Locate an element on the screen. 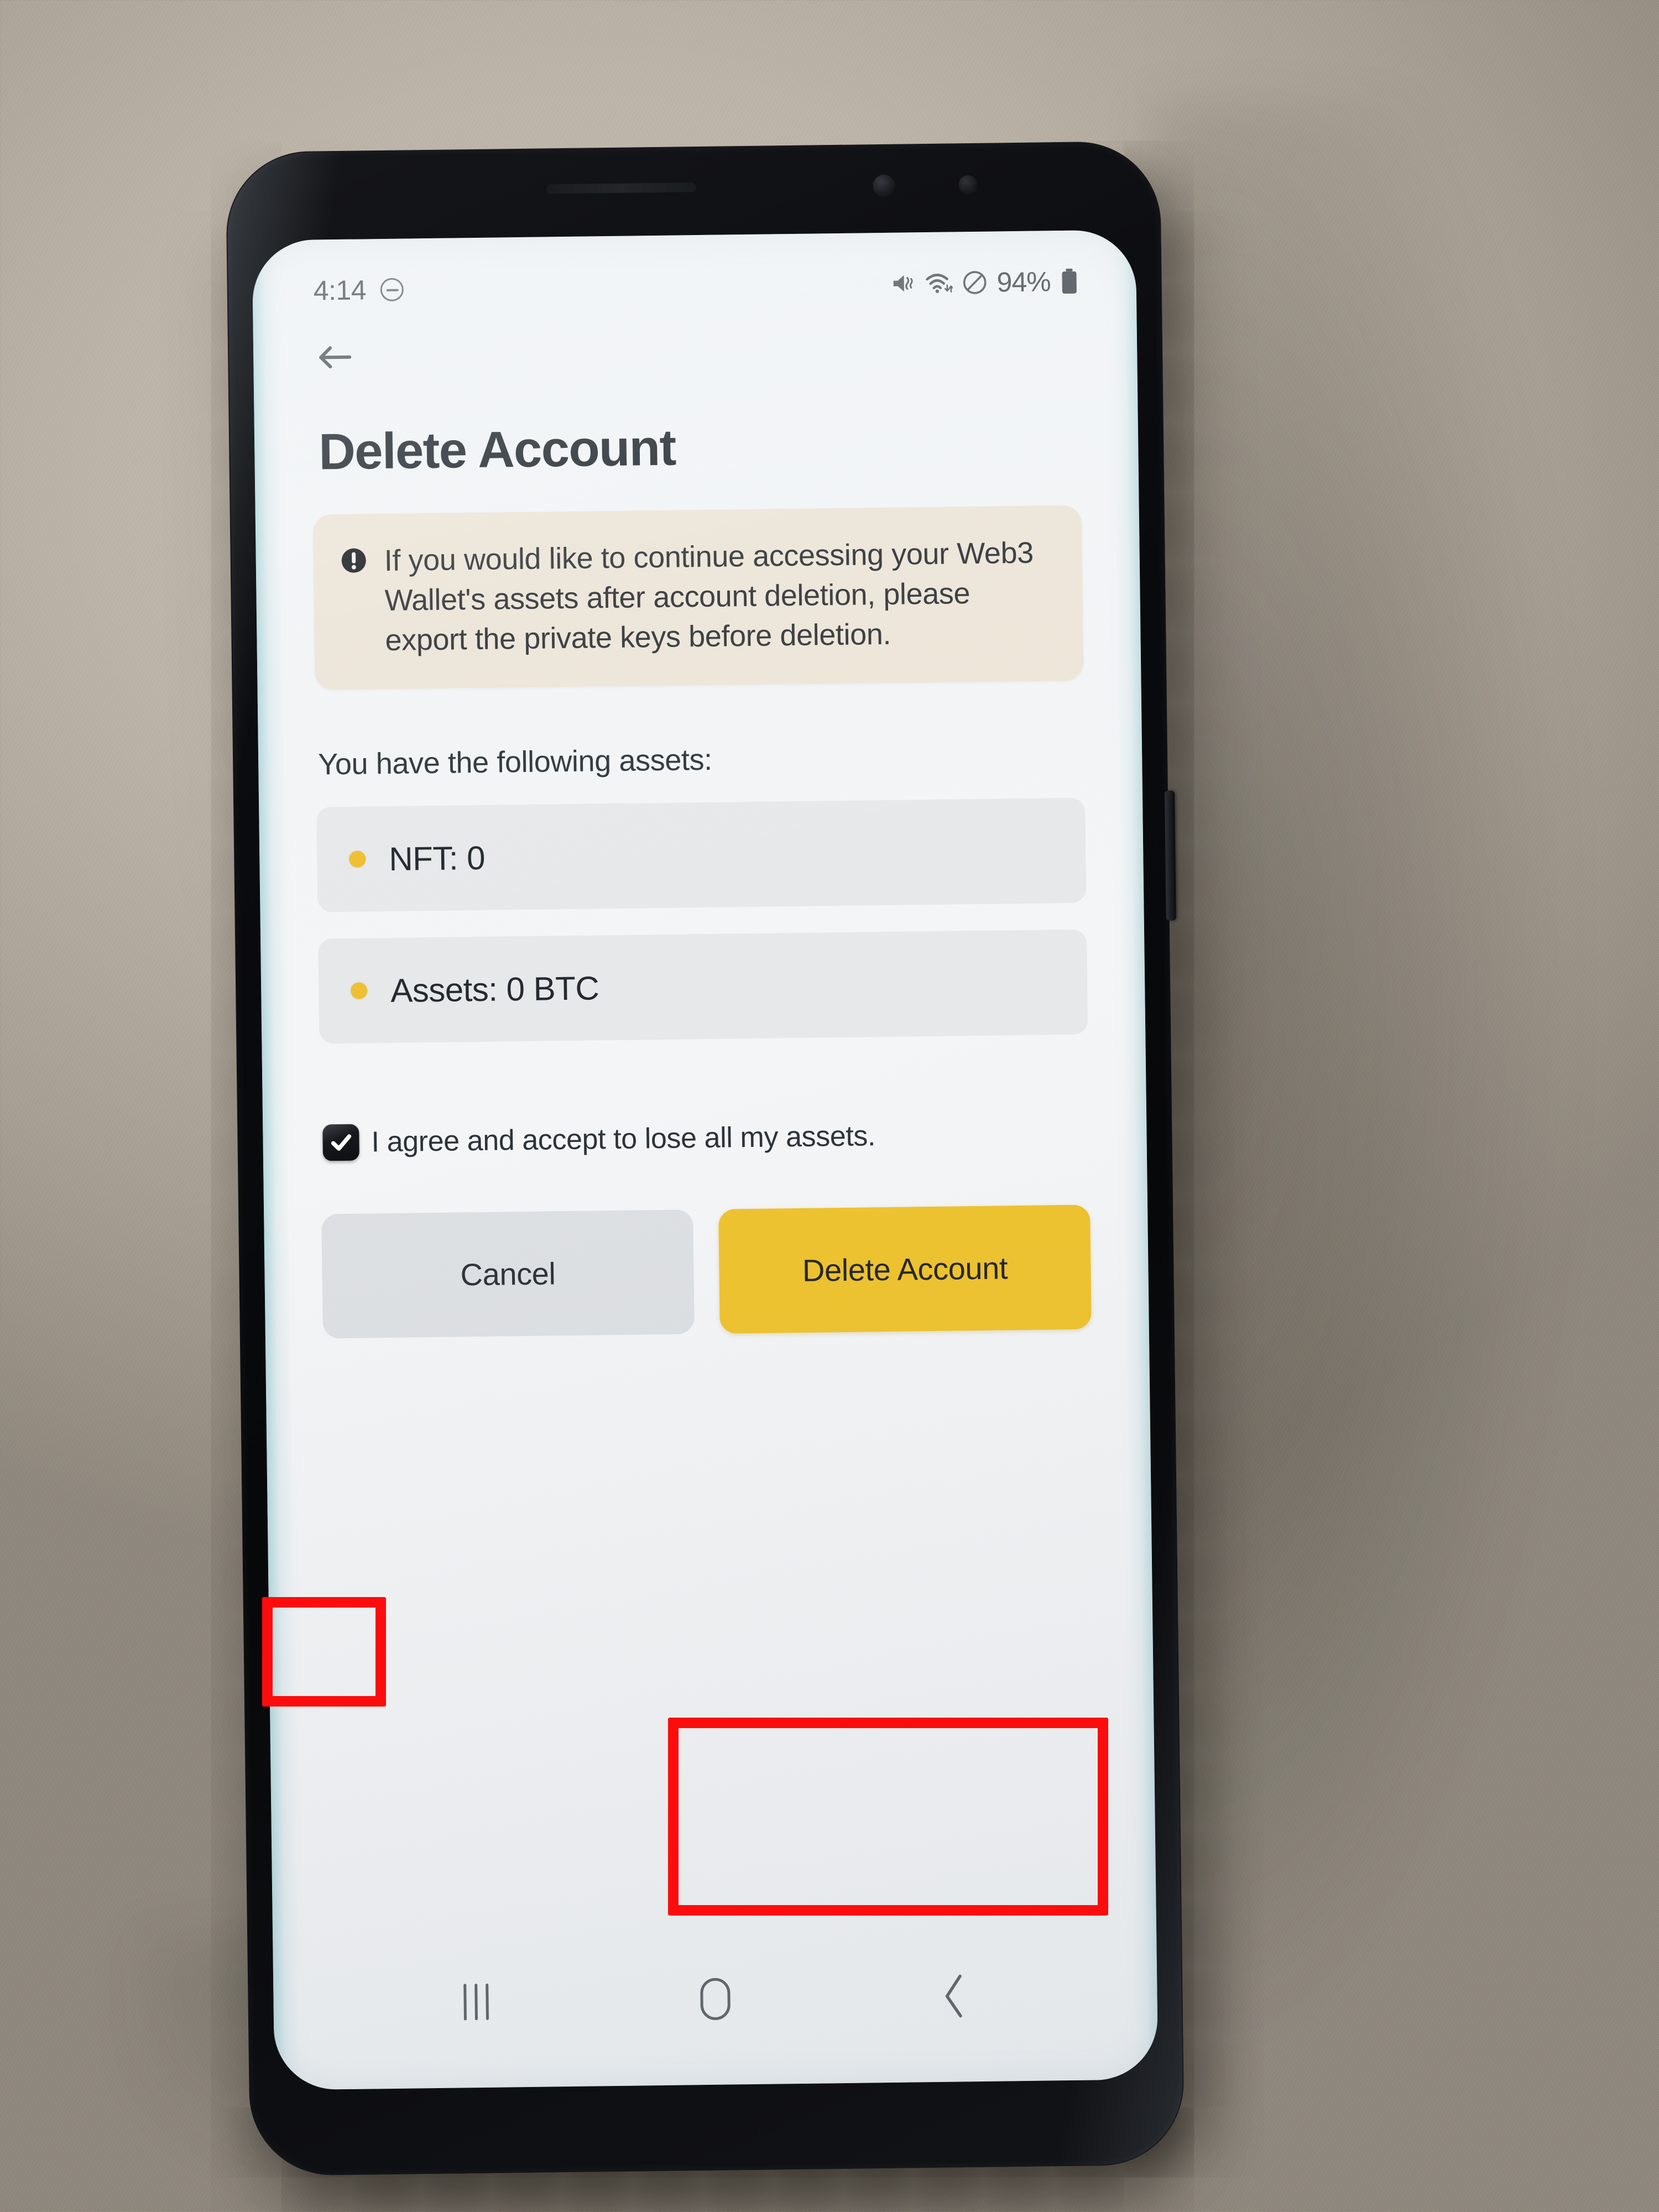 Image resolution: width=1659 pixels, height=2212 pixels. recents-icon is located at coordinates (476, 2002).